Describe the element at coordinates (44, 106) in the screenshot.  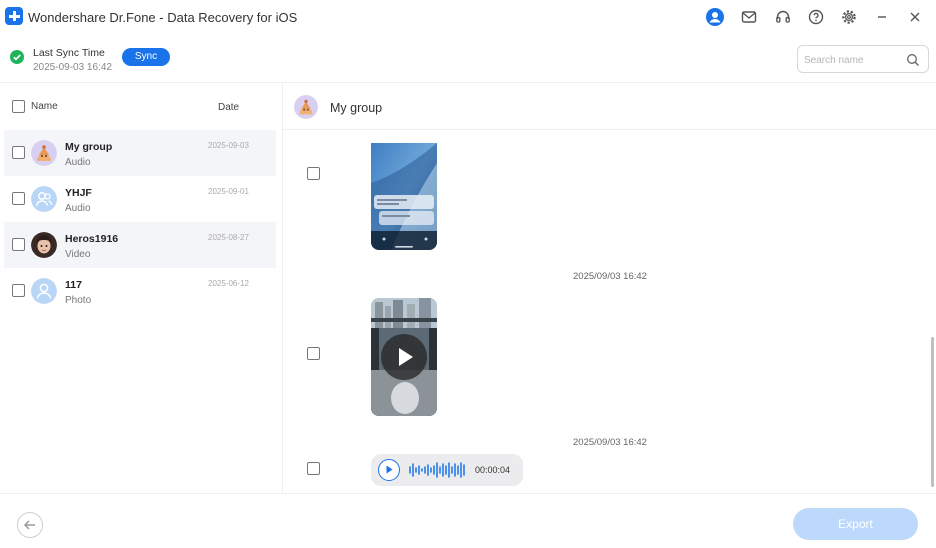
I see `column-header-name: Name` at that location.